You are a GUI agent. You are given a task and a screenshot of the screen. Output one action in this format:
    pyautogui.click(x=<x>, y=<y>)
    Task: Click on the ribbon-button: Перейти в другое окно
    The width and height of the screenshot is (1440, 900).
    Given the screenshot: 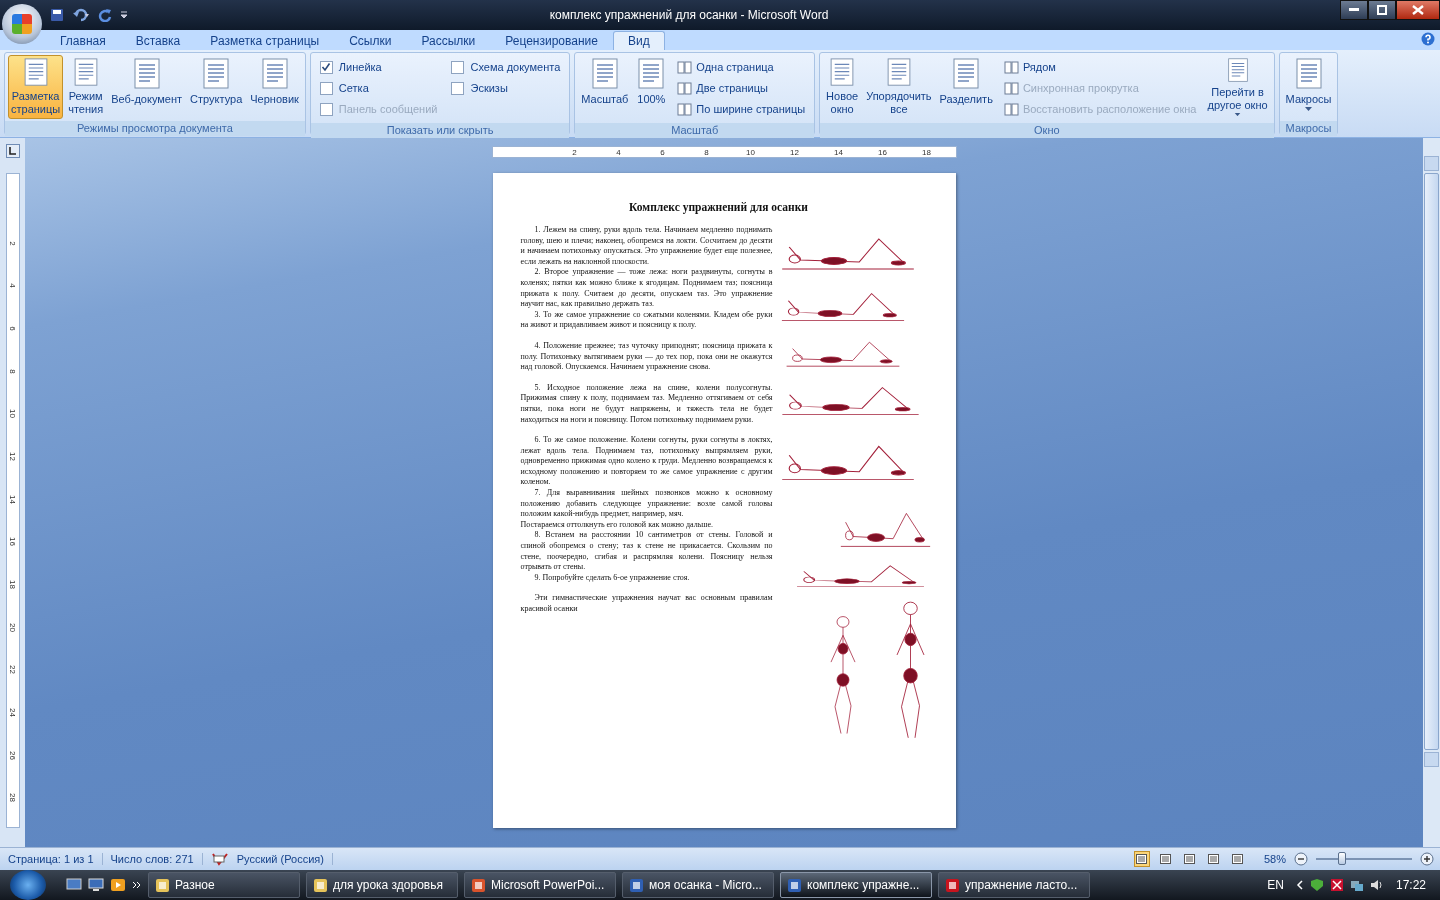 What is the action you would take?
    pyautogui.click(x=1237, y=87)
    